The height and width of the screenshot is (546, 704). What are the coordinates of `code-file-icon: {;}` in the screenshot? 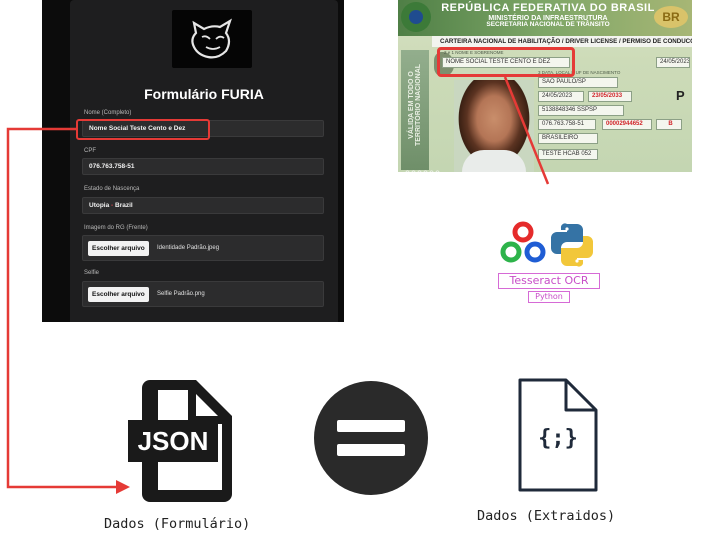 It's located at (558, 435).